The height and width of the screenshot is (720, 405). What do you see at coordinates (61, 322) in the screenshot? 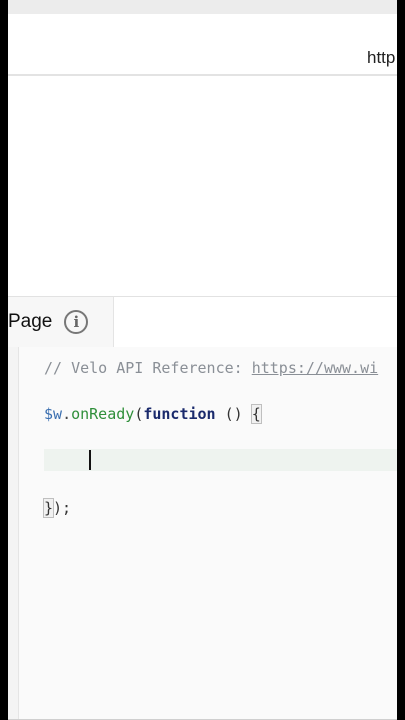
I see `tab-page: Page i` at bounding box center [61, 322].